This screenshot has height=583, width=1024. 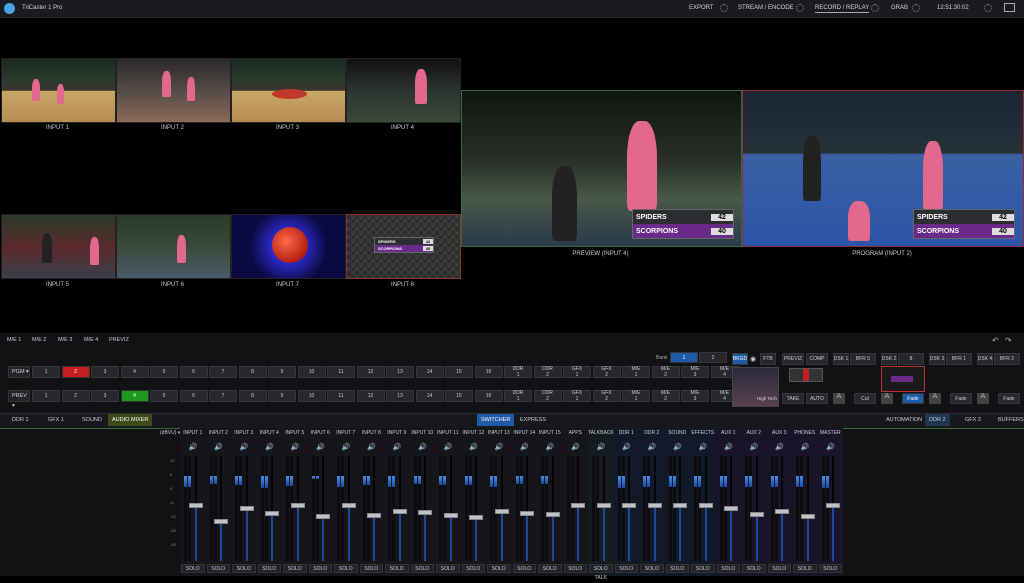 What do you see at coordinates (913, 398) in the screenshot?
I see `dsk2-fade-button: Fade` at bounding box center [913, 398].